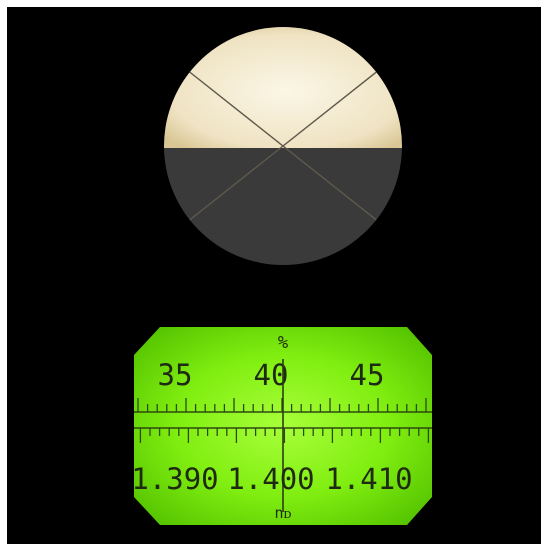 The height and width of the screenshot is (551, 548). I want to click on index-label-1400: 1.400, so click(270, 479).